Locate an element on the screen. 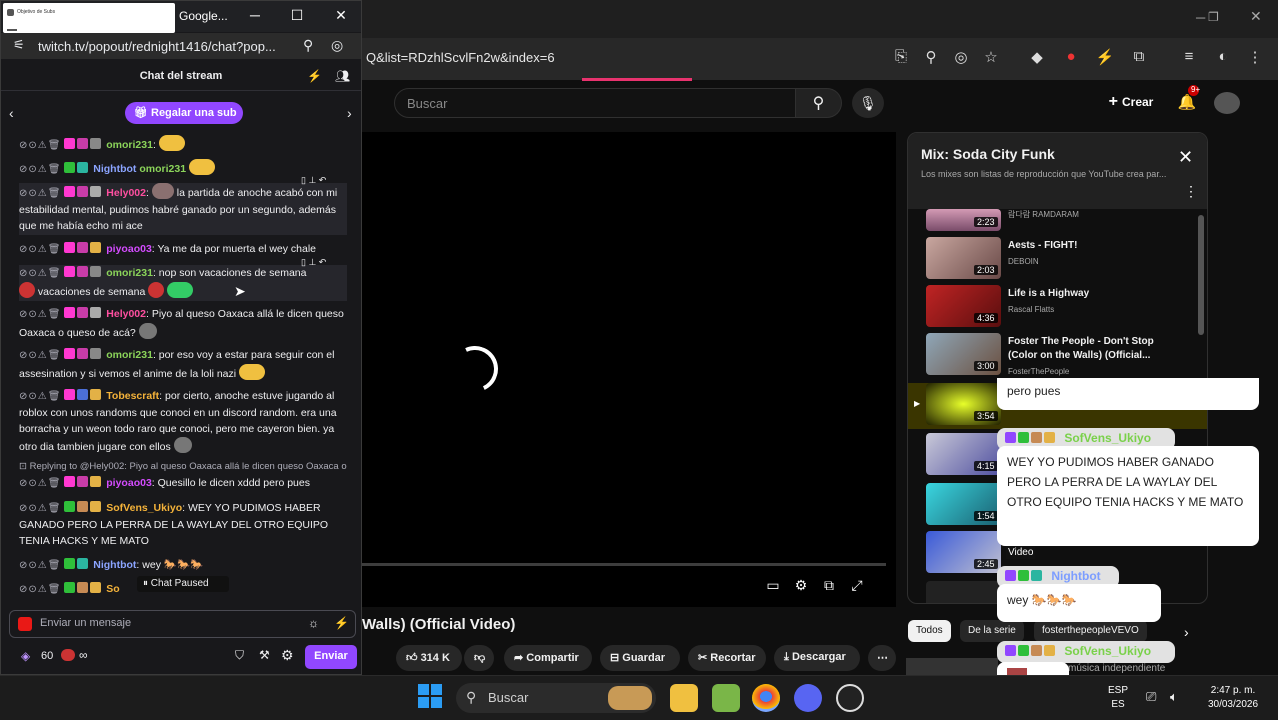 Image resolution: width=1278 pixels, height=720 pixels. playlist-item: 2:03 Aests - FIGHT! DEBOIN is located at coordinates (1061, 260).